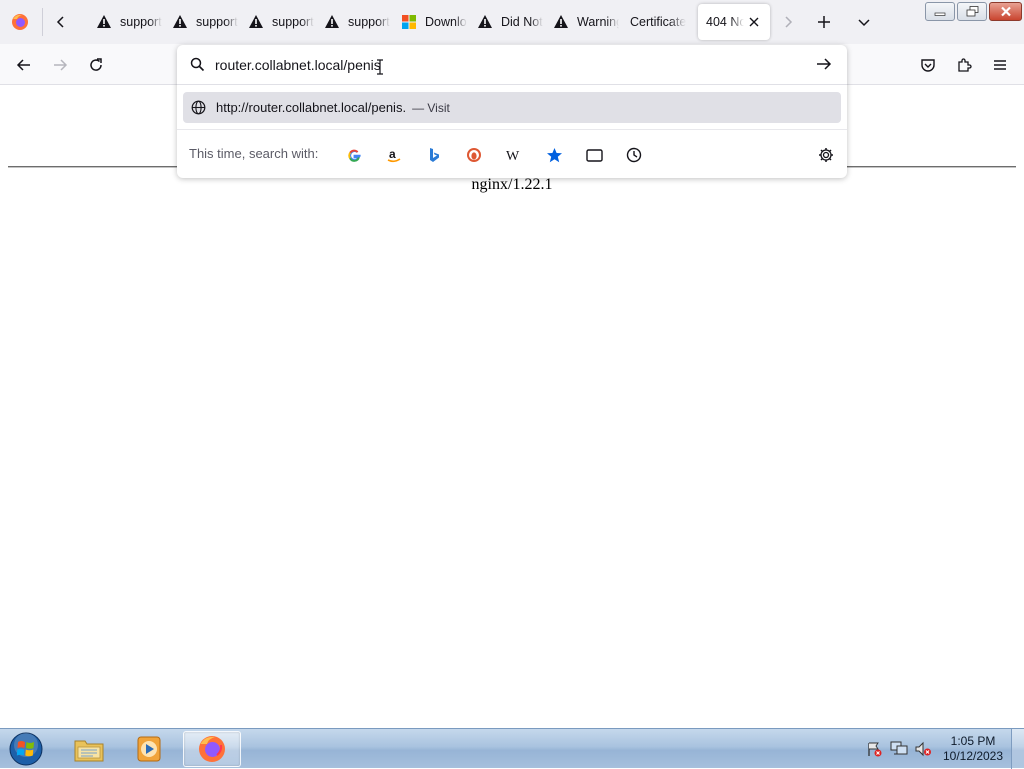  What do you see at coordinates (431, 107) in the screenshot?
I see `suggestion-action: — Visit` at bounding box center [431, 107].